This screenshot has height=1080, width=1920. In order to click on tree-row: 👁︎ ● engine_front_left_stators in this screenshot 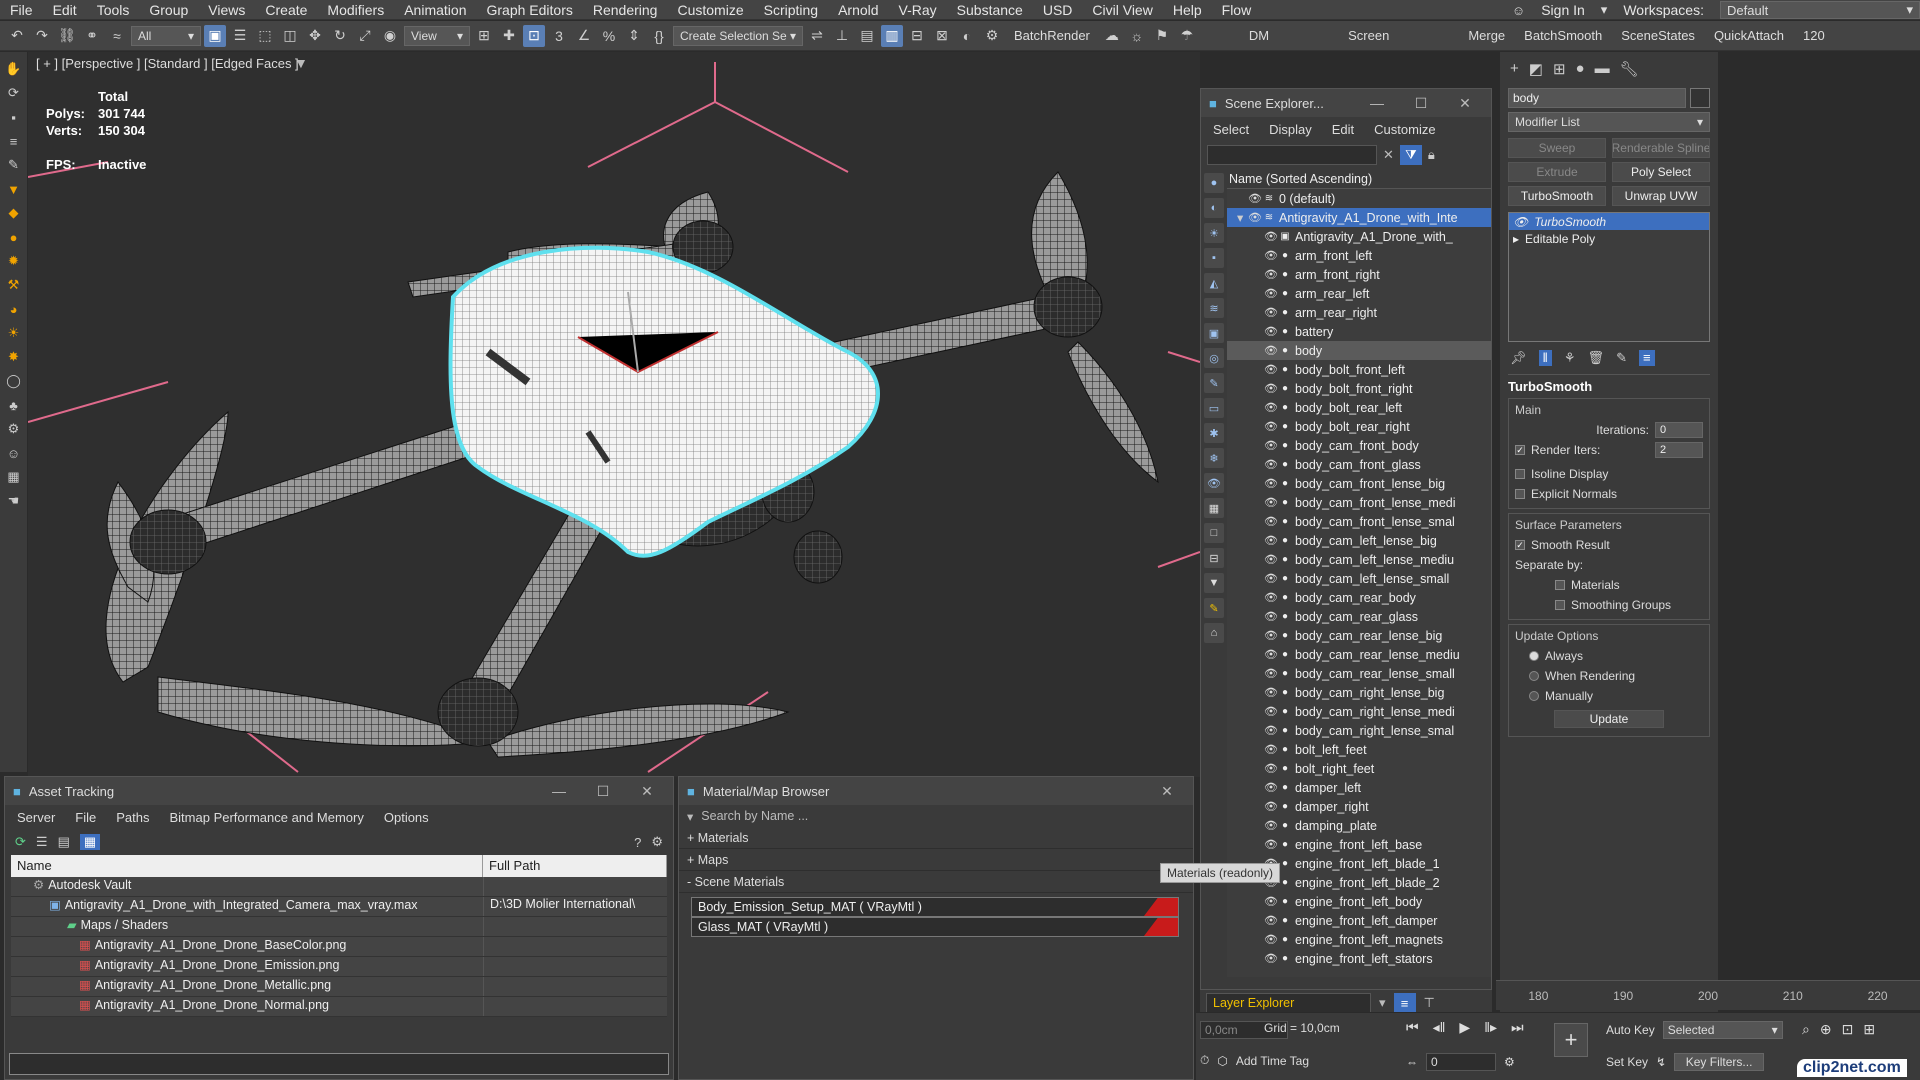, I will do `click(1359, 958)`.